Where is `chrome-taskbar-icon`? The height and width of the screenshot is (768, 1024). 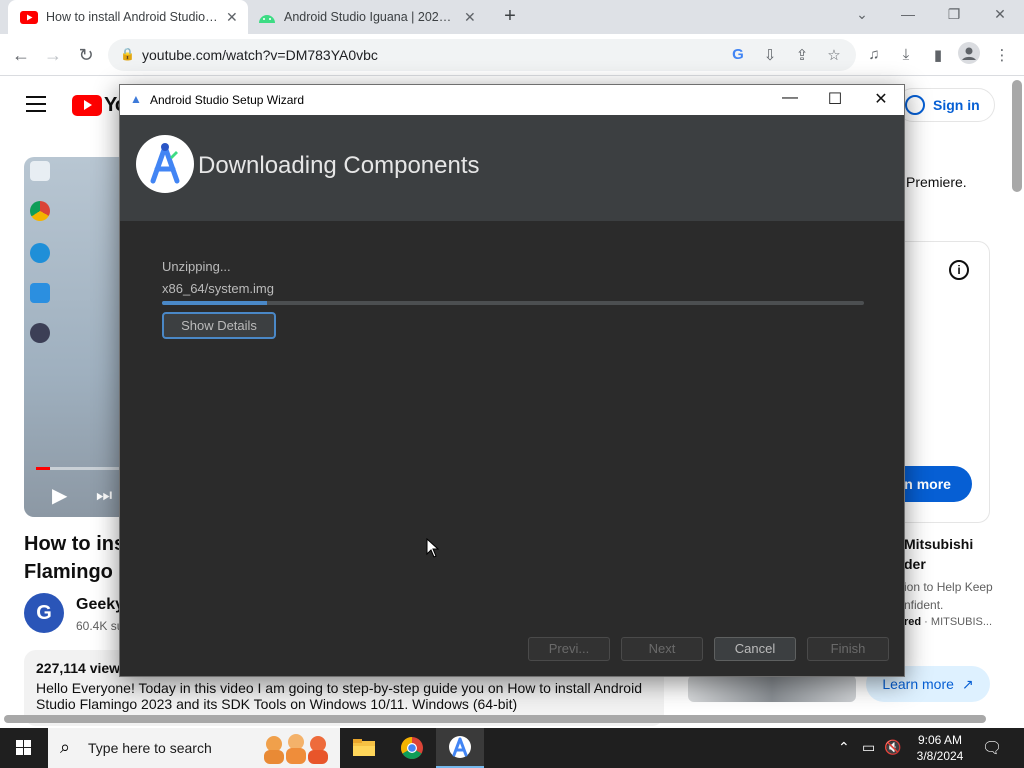
chrome-taskbar-icon is located at coordinates (412, 748).